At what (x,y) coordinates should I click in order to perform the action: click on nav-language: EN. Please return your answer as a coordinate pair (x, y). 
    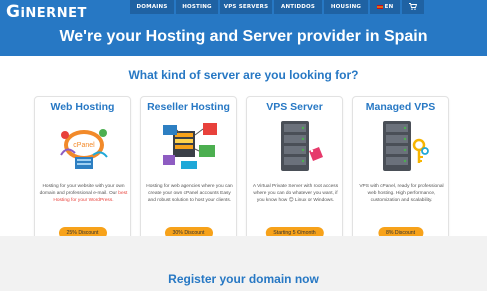
    Looking at the image, I should click on (385, 7).